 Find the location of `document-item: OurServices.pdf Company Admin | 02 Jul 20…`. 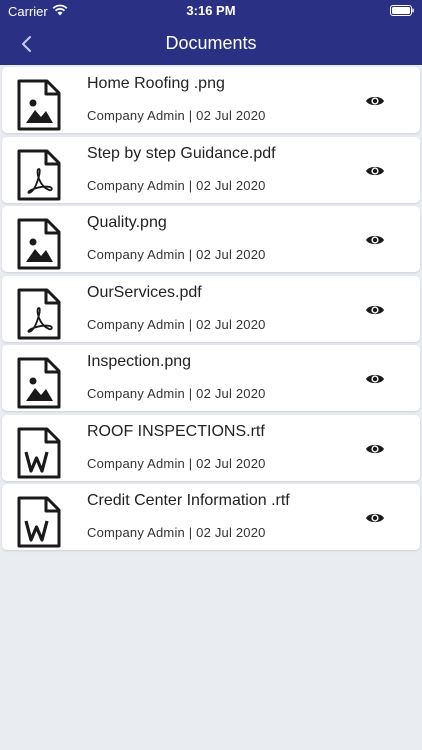

document-item: OurServices.pdf Company Admin | 02 Jul 20… is located at coordinates (211, 308).